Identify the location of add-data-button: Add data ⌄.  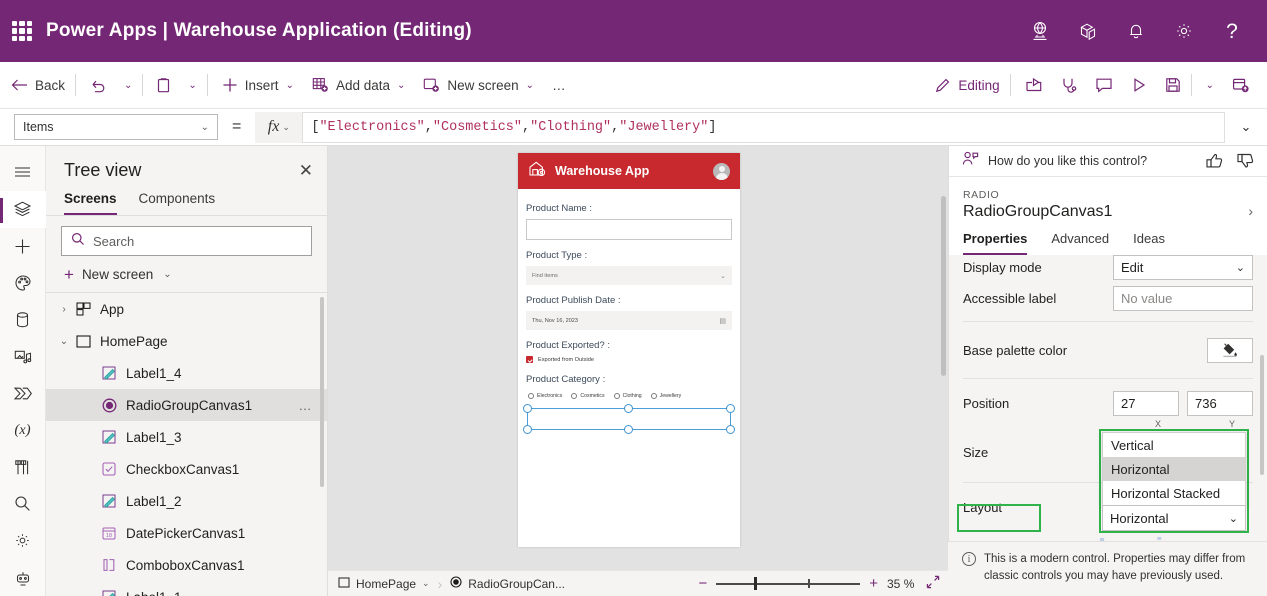
(358, 85).